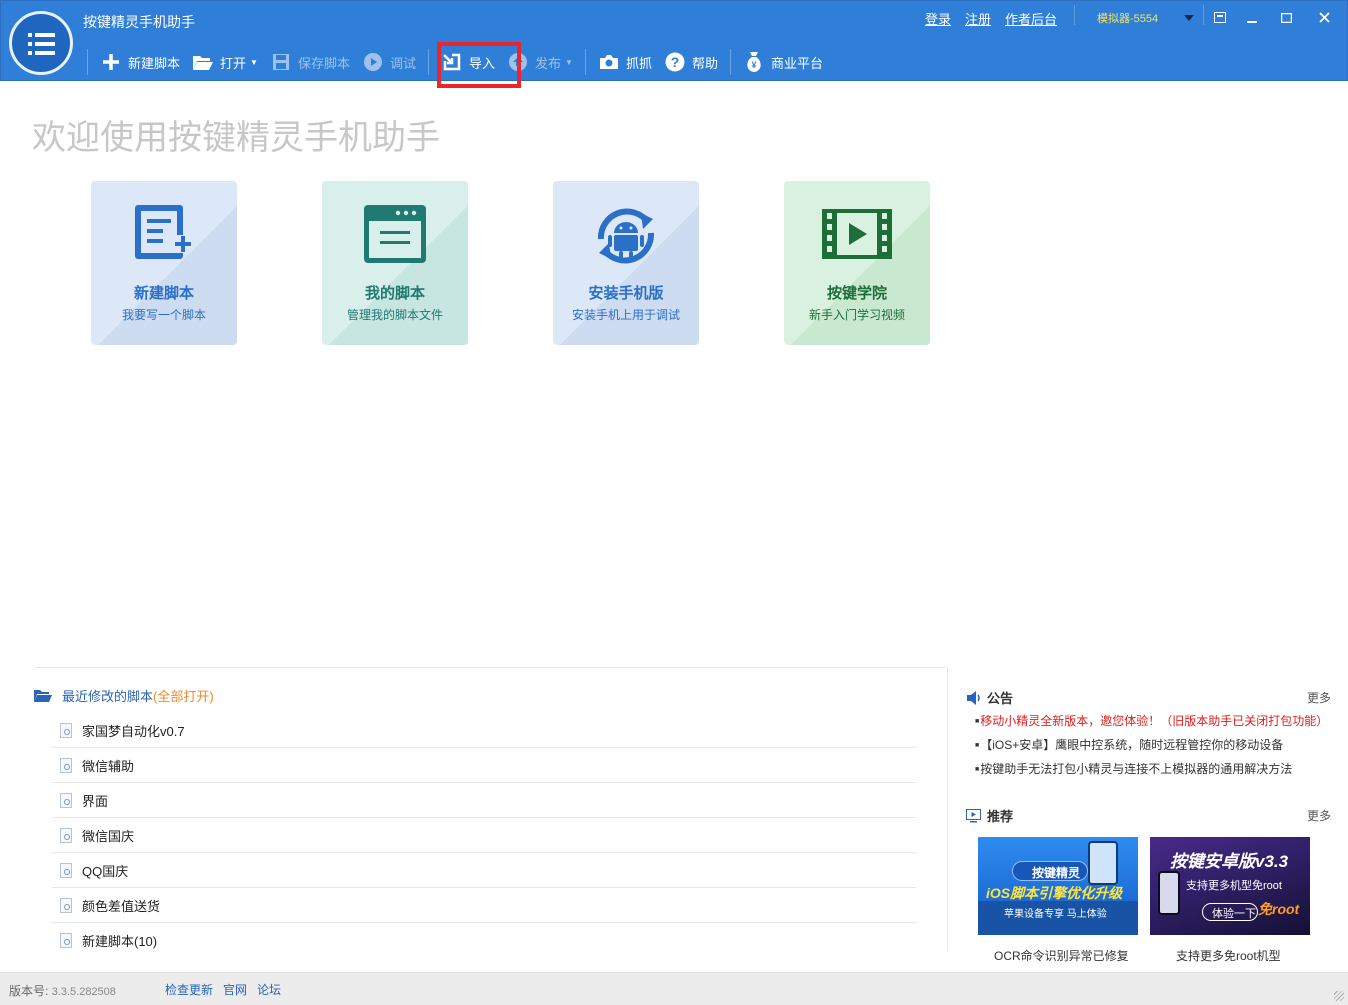  What do you see at coordinates (1031, 18) in the screenshot?
I see `author-backend-link: 作者后台` at bounding box center [1031, 18].